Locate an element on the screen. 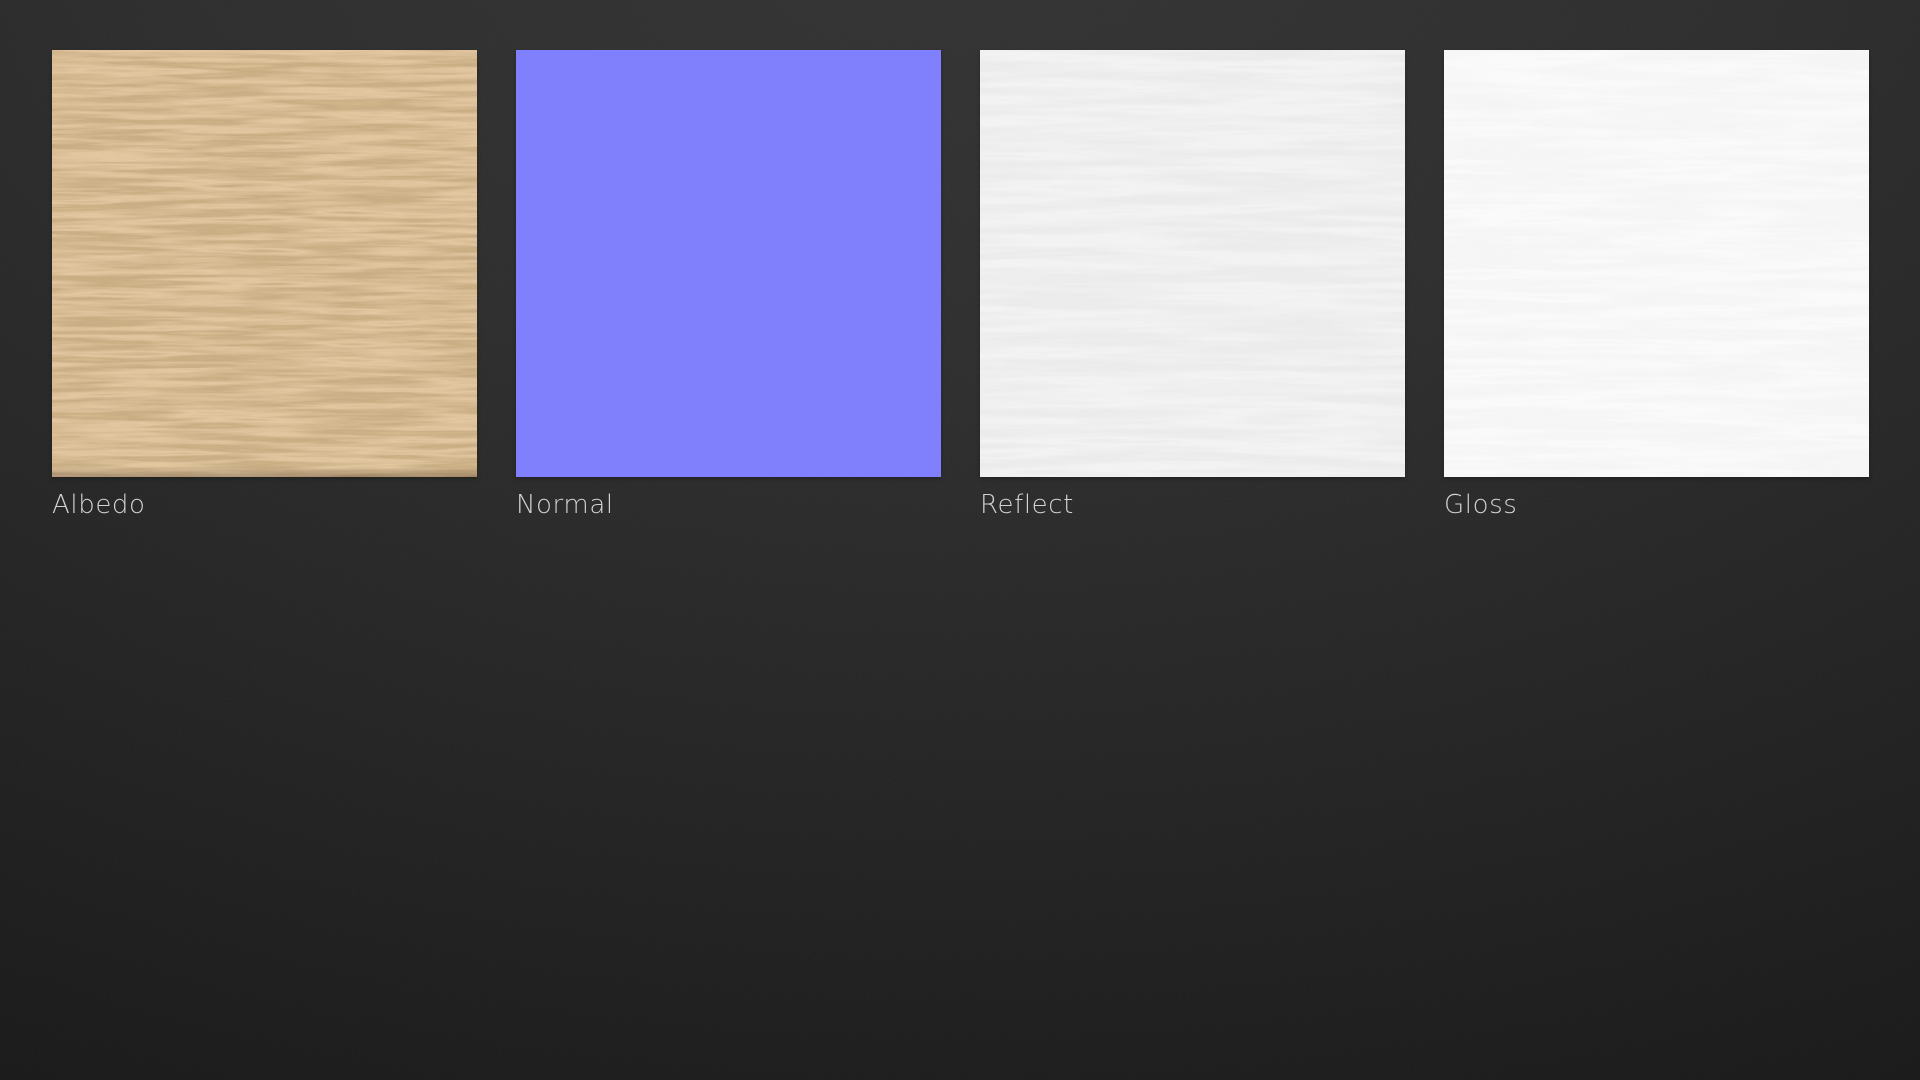  brushed-white-texture-image is located at coordinates (1656, 263).